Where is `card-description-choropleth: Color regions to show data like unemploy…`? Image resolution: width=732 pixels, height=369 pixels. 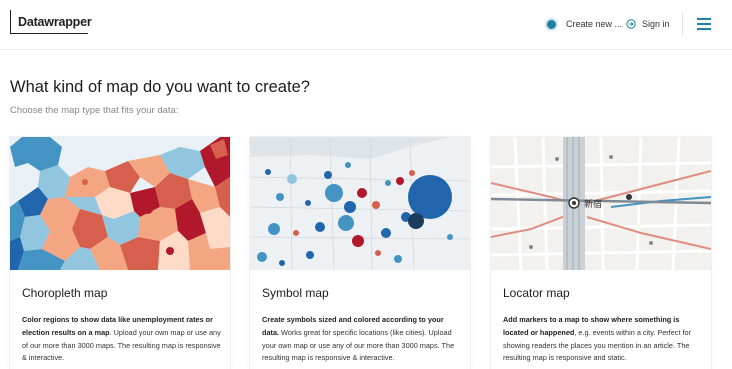
card-description-choropleth: Color regions to show data like unemploy… is located at coordinates (121, 339).